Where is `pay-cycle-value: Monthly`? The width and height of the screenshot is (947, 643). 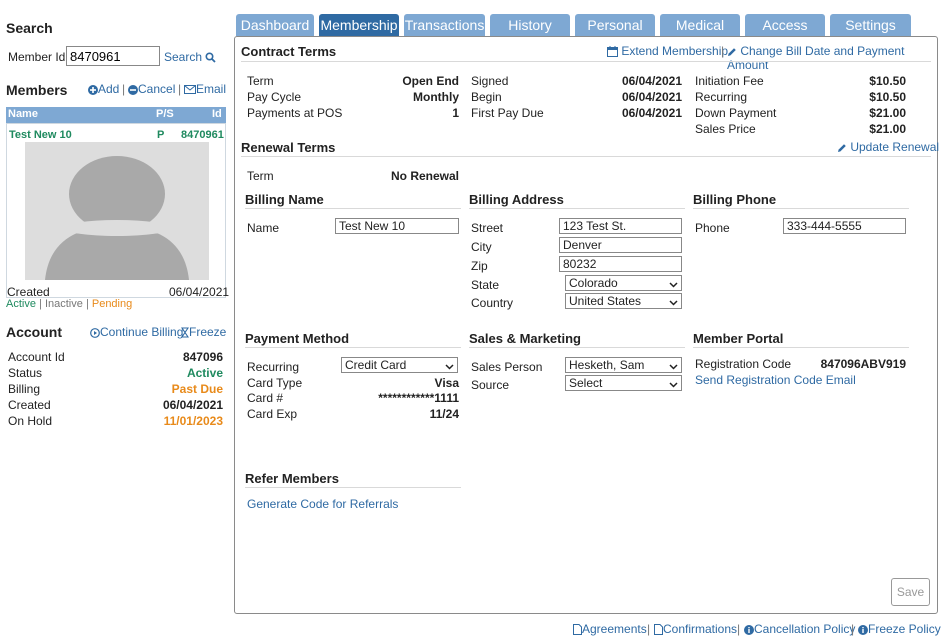 pay-cycle-value: Monthly is located at coordinates (436, 97).